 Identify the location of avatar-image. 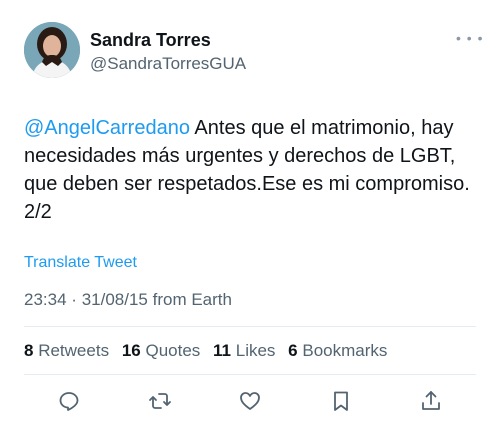
(52, 50).